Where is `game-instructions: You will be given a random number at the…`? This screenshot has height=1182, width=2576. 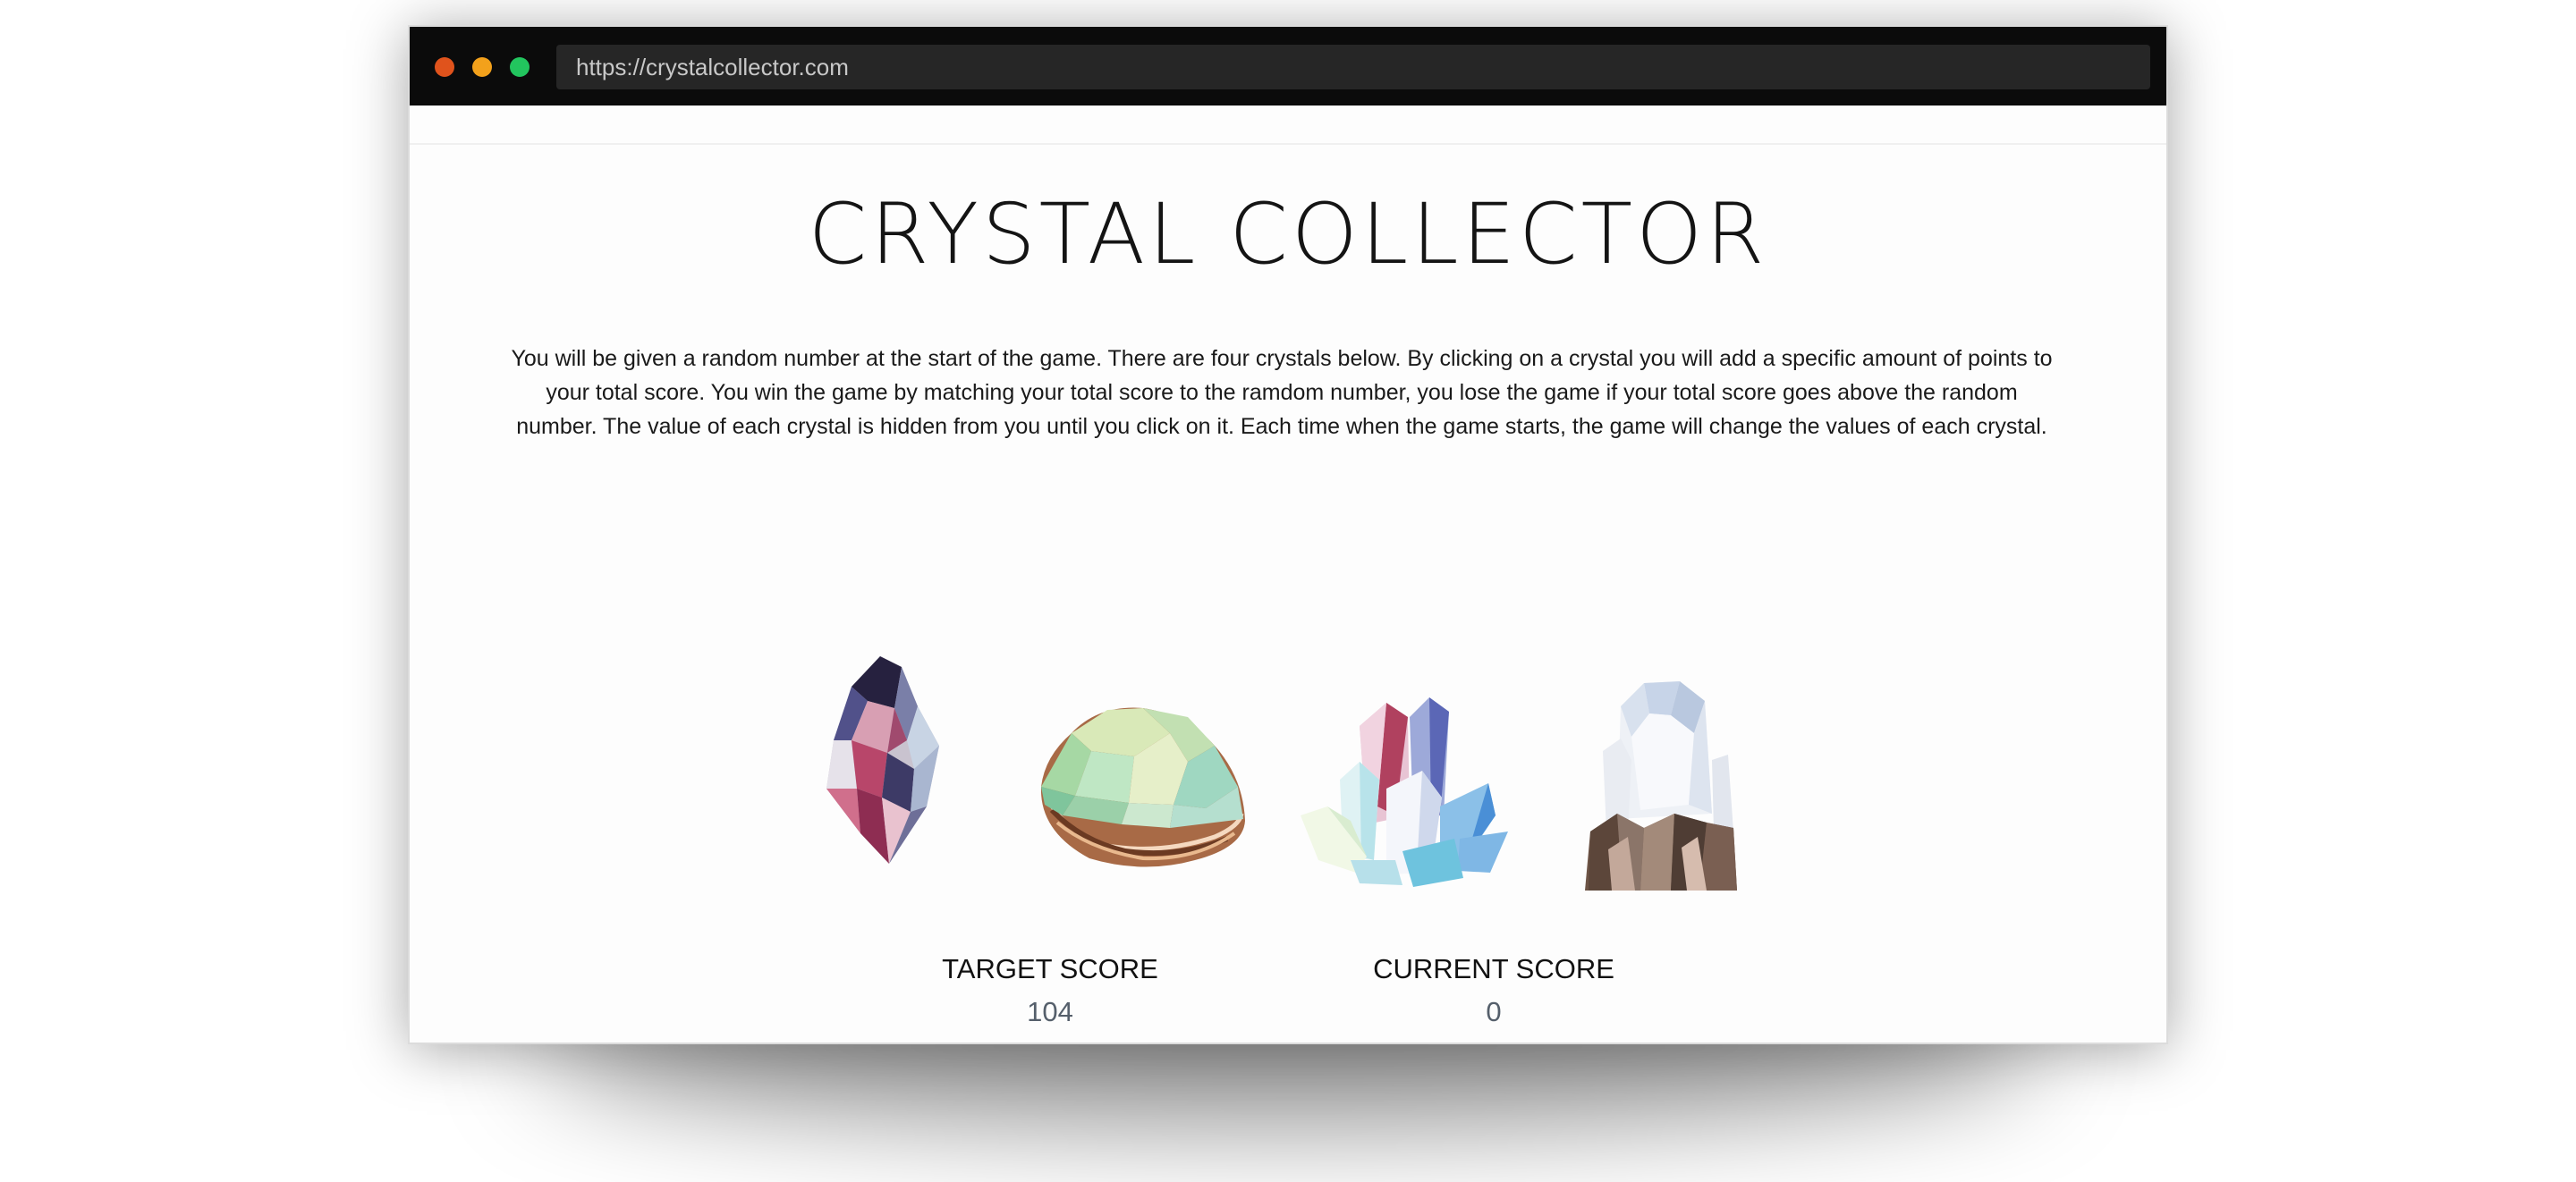
game-instructions: You will be given a random number at the… is located at coordinates (1282, 392).